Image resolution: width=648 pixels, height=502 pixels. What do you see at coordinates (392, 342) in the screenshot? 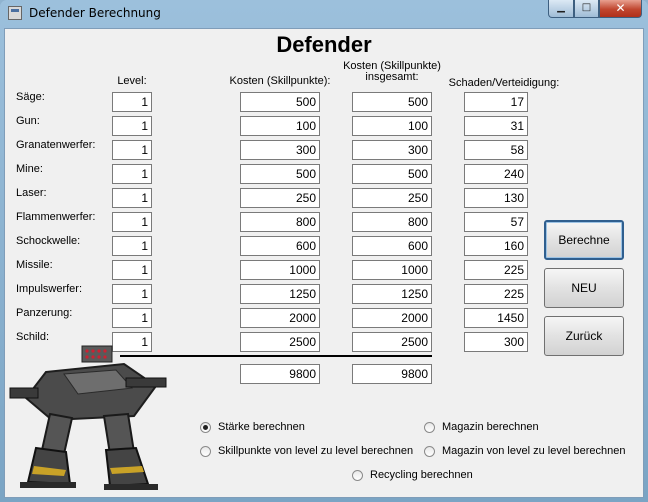
I see `kosten-gesamt-field: 2500` at bounding box center [392, 342].